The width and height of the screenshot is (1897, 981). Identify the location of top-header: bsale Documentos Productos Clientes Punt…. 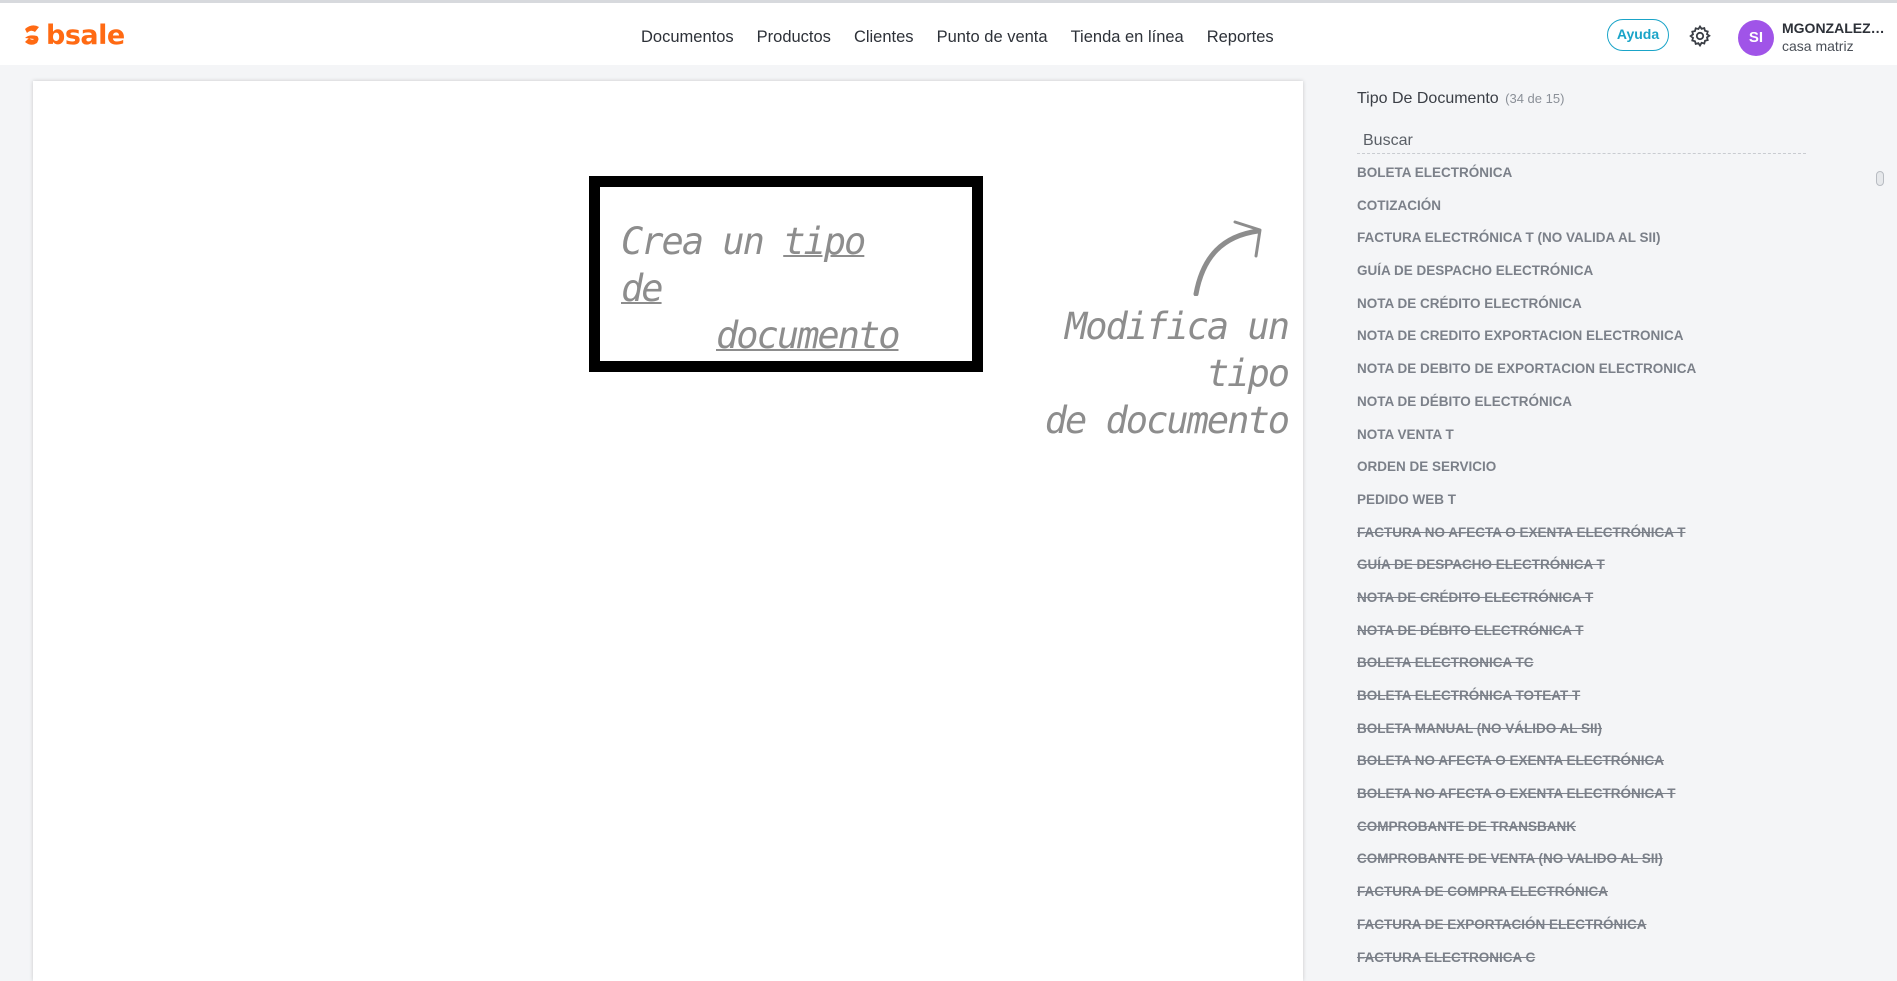
(948, 34).